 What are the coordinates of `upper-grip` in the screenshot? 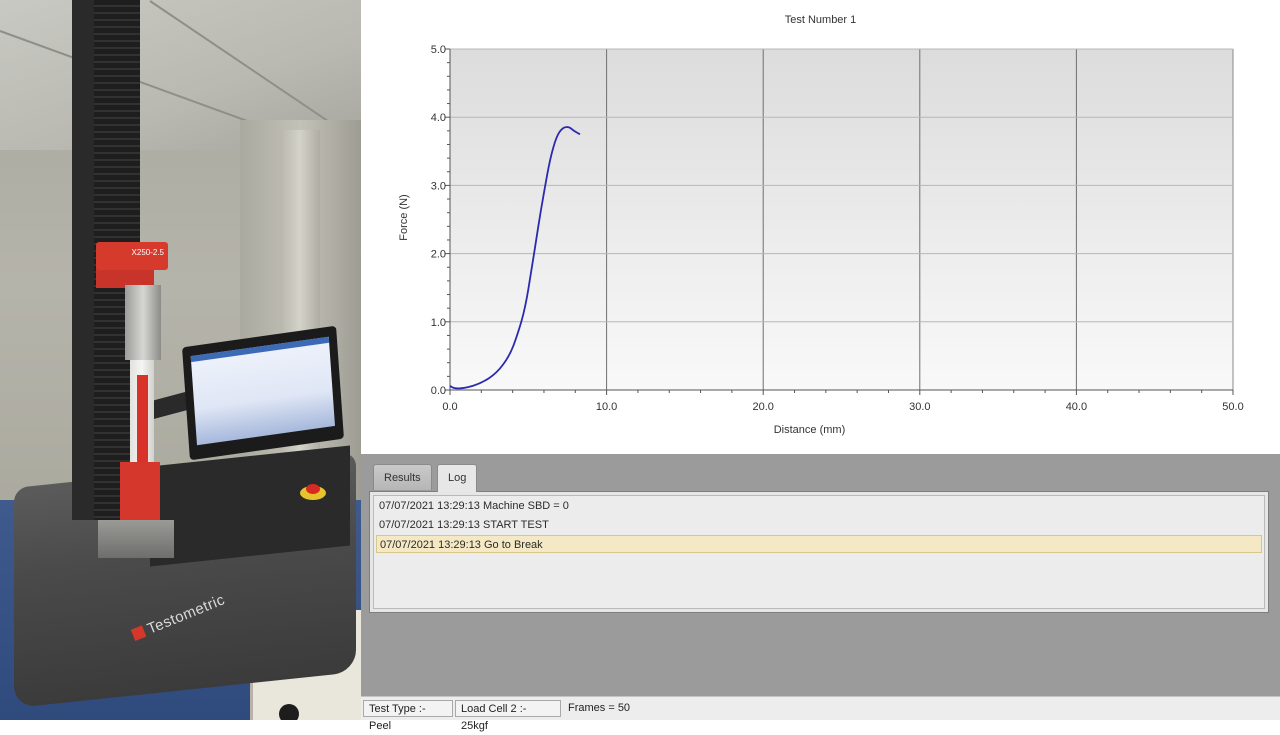 It's located at (143, 322).